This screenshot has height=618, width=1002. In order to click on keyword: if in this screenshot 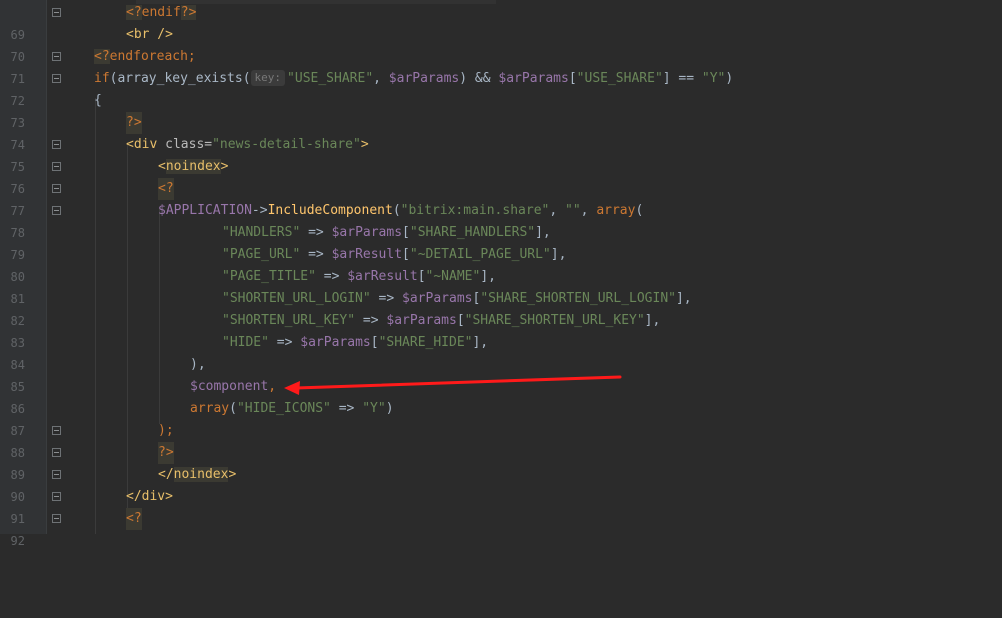, I will do `click(102, 78)`.